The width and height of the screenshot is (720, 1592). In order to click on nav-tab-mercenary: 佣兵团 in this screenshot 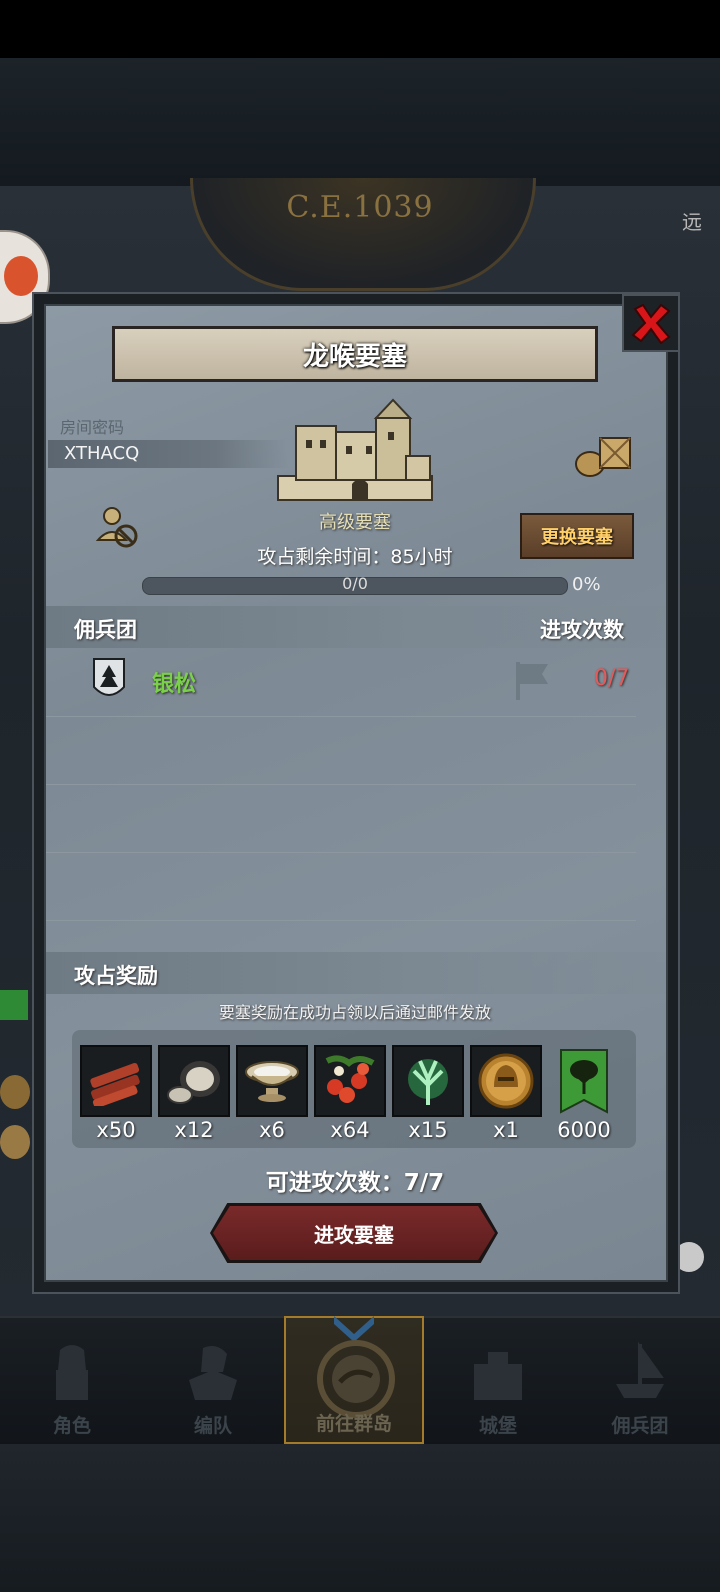, I will do `click(640, 1380)`.